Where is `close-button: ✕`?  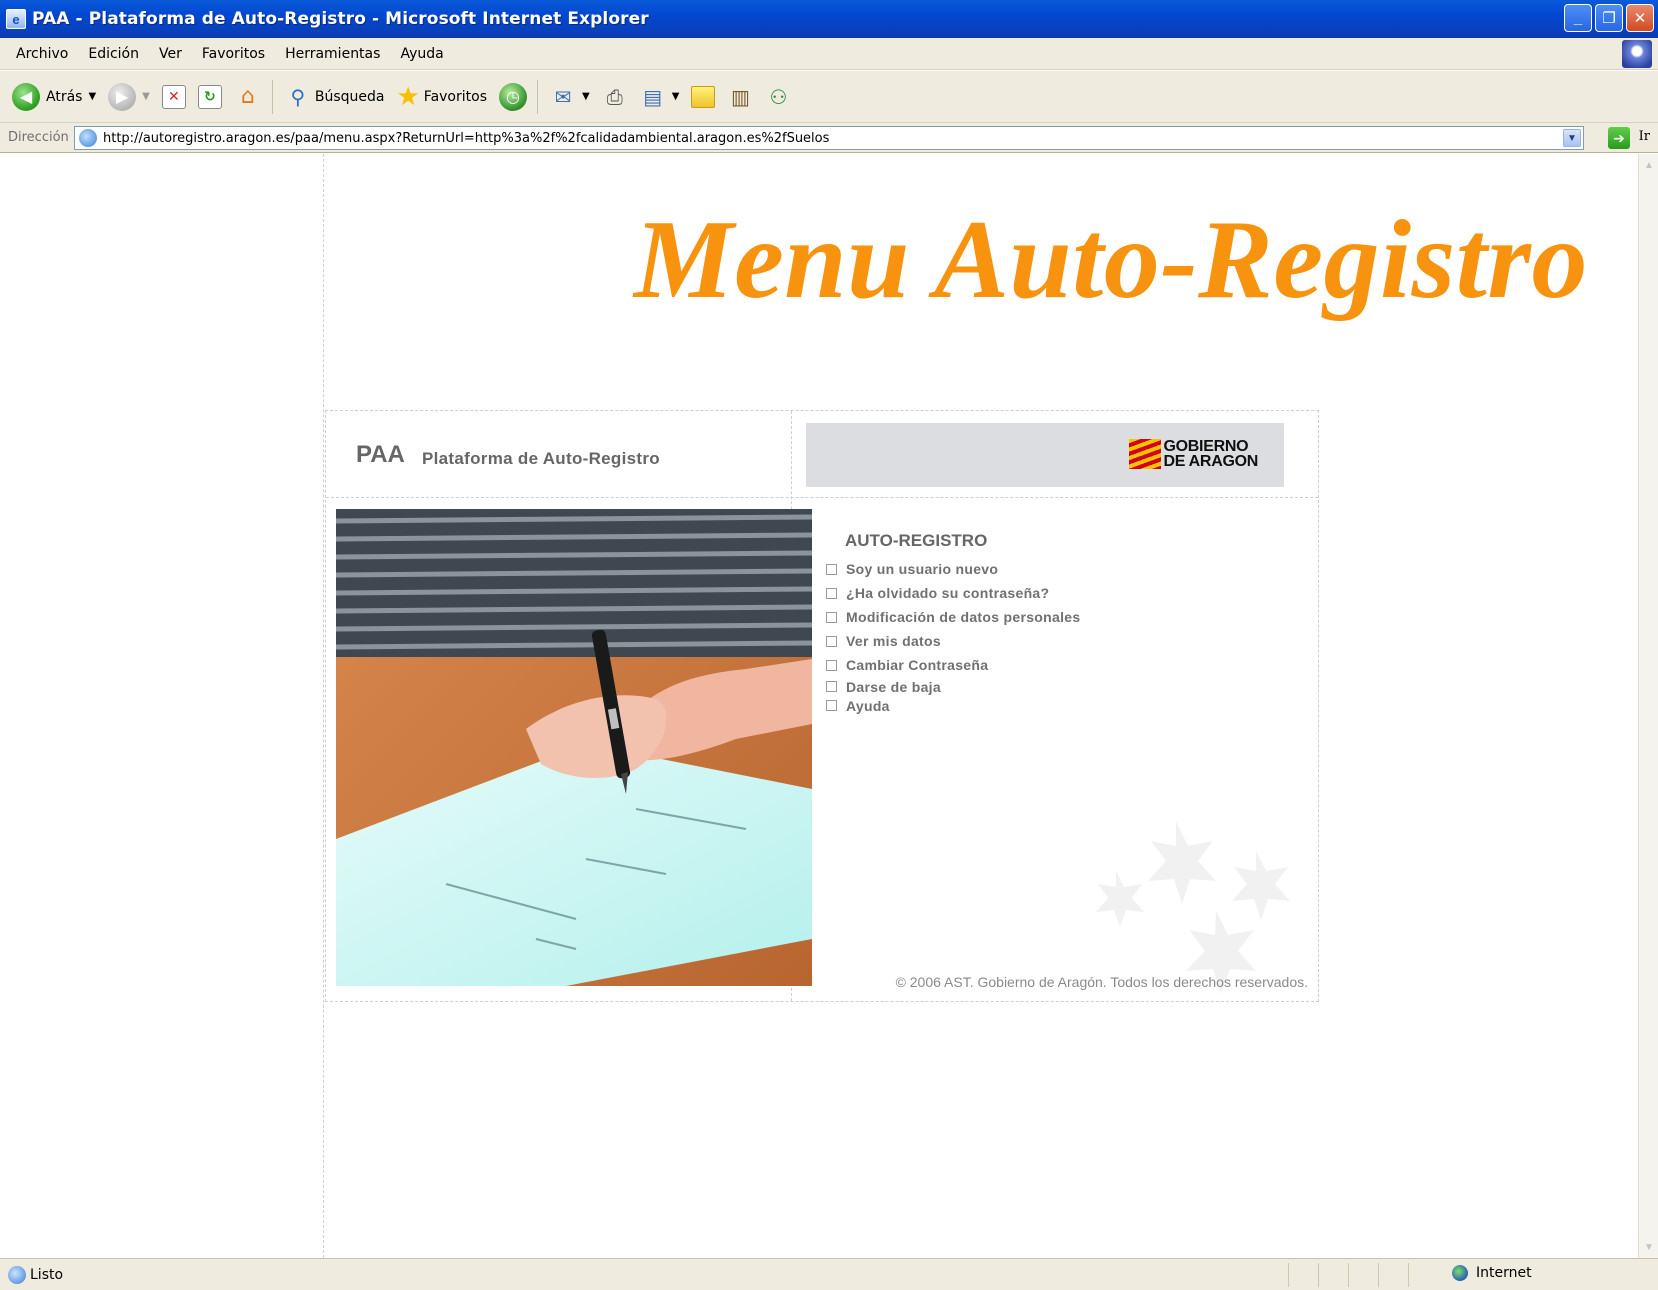
close-button: ✕ is located at coordinates (1640, 18).